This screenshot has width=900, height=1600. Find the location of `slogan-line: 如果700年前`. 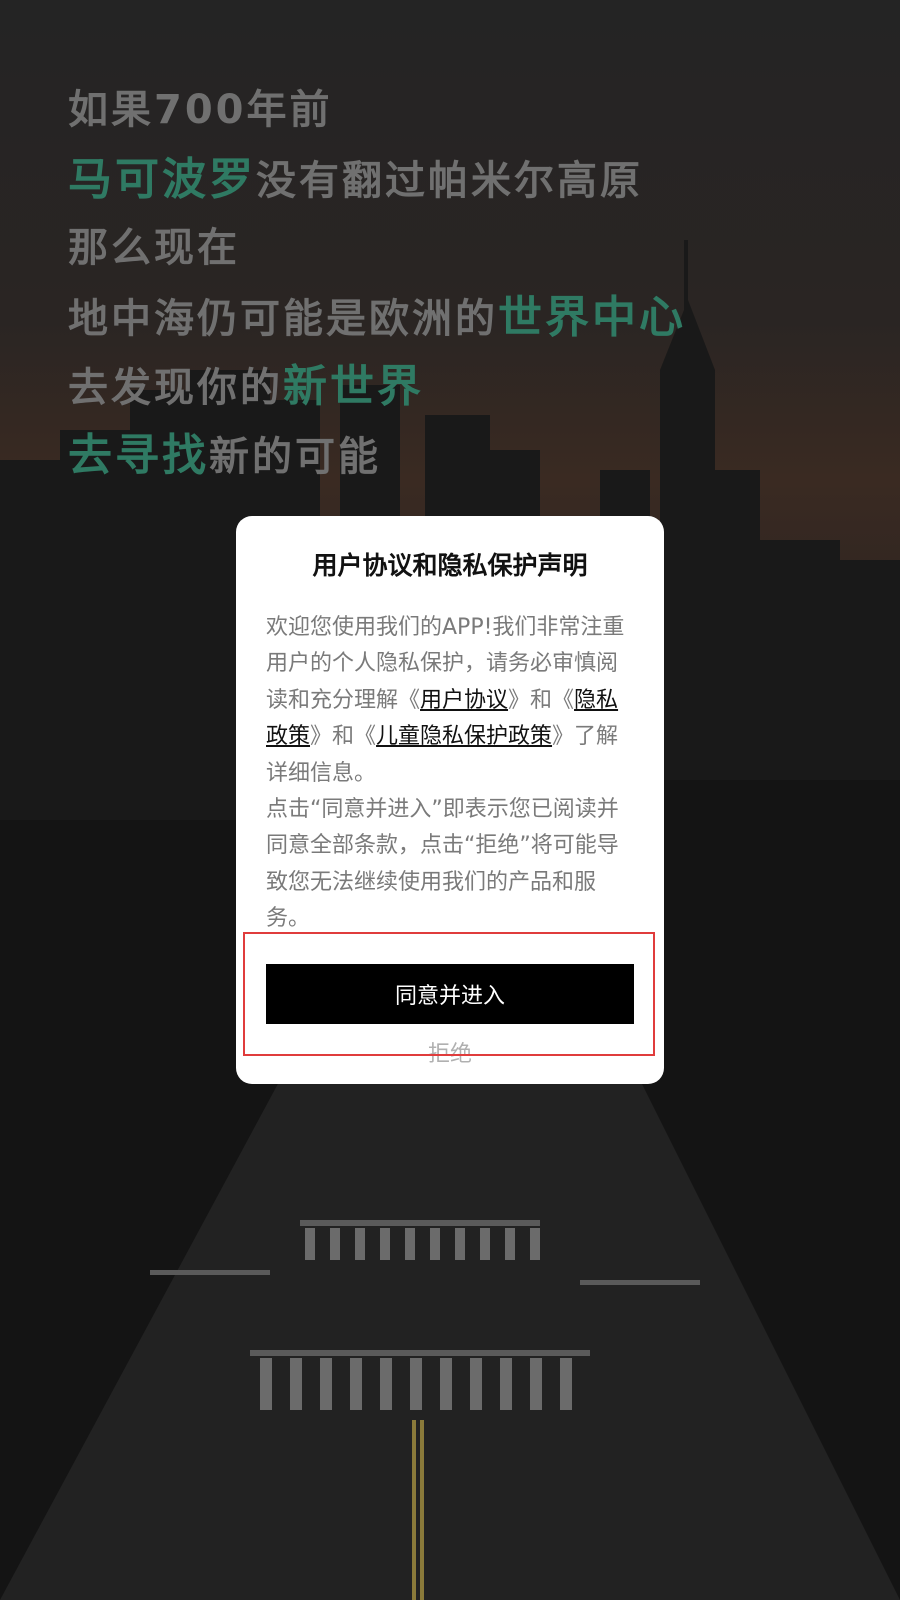

slogan-line: 如果700年前 is located at coordinates (377, 110).